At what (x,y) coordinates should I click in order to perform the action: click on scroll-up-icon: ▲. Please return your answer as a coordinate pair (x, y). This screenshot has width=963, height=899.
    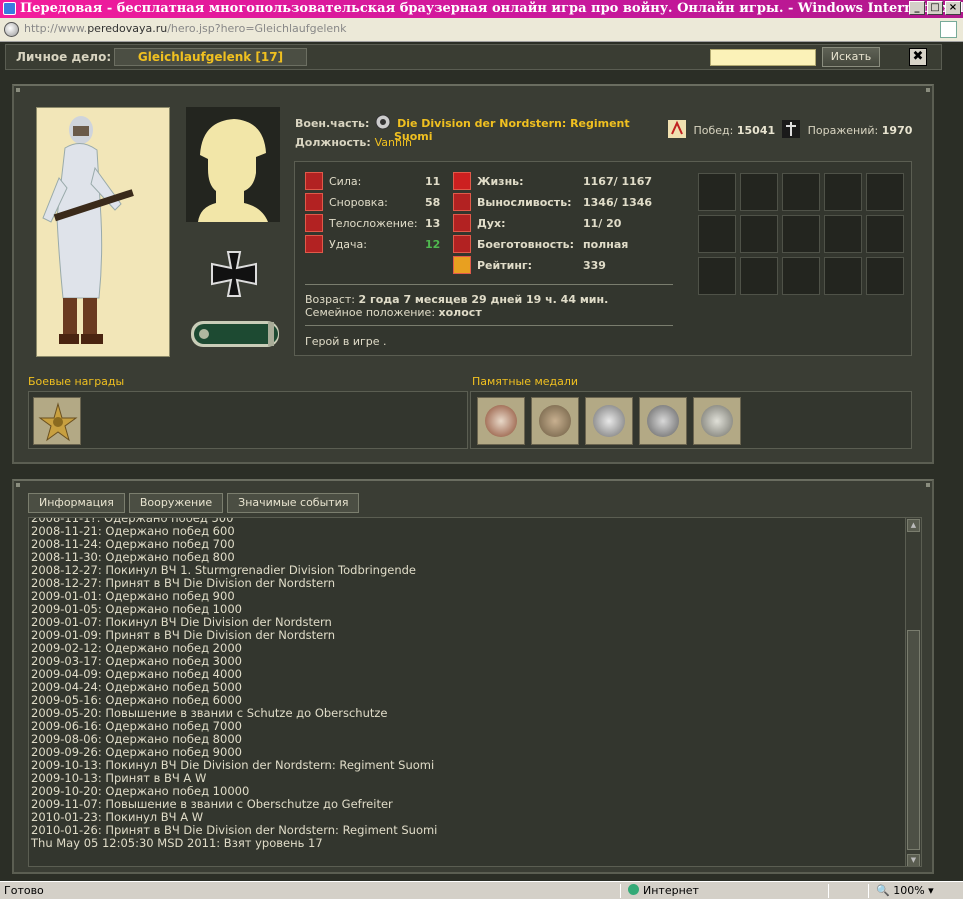
    Looking at the image, I should click on (913, 525).